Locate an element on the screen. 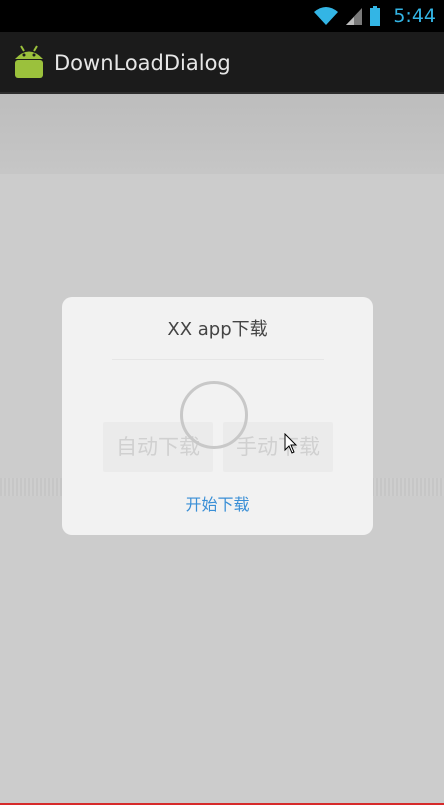 The height and width of the screenshot is (805, 444). app-title: DownLoadDialog is located at coordinates (142, 63).